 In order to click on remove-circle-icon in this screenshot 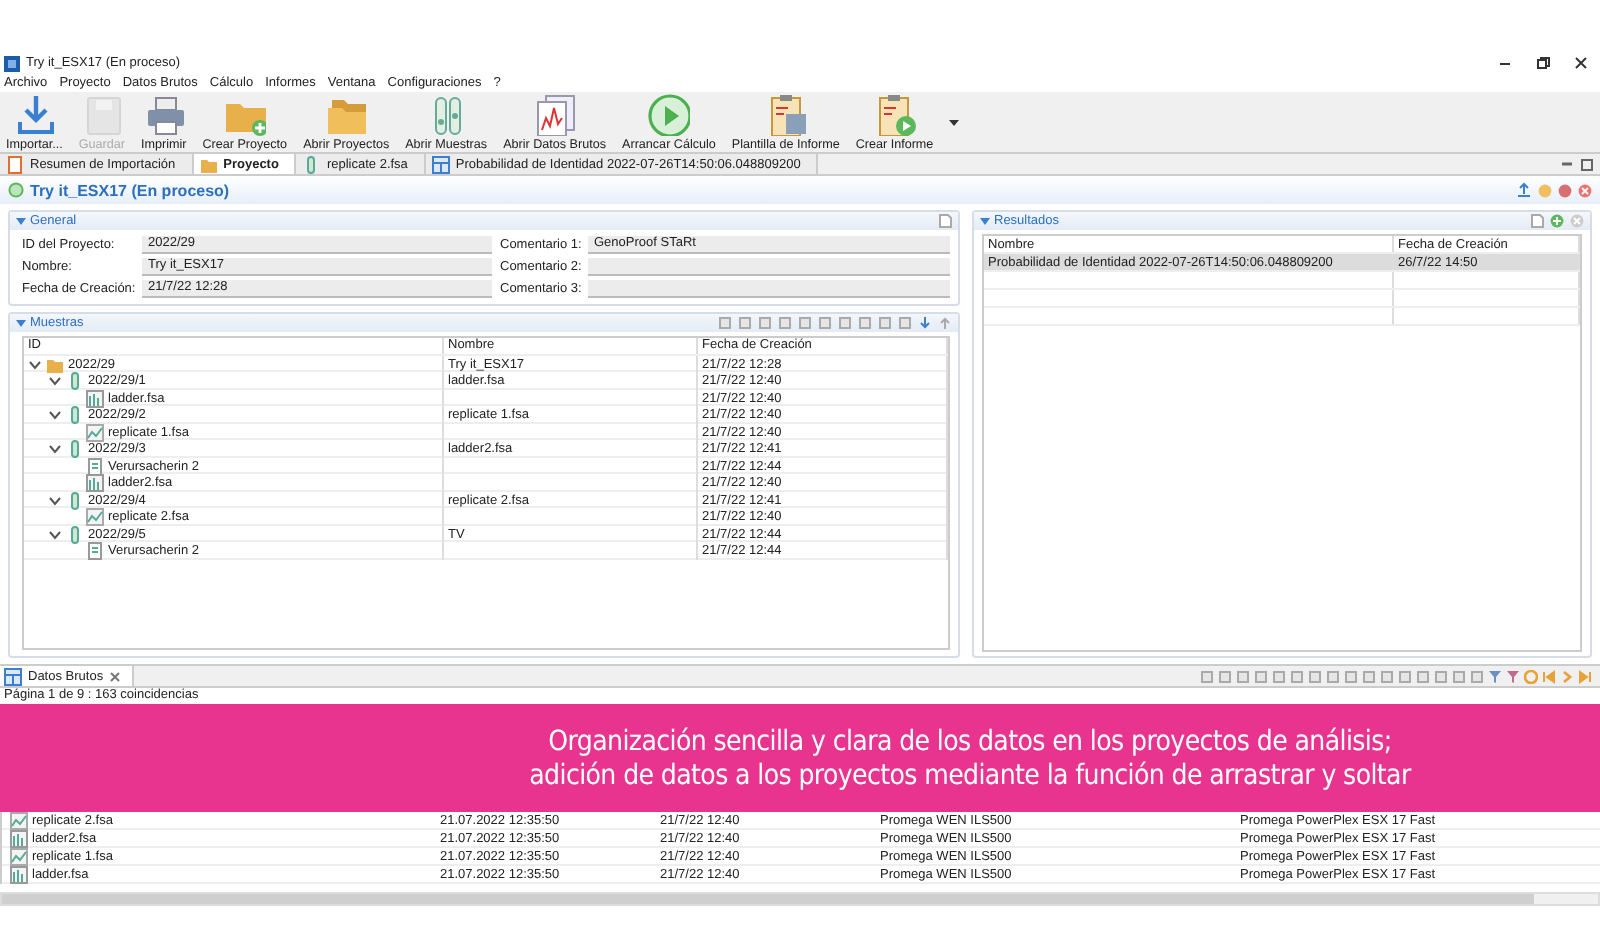, I will do `click(1577, 221)`.